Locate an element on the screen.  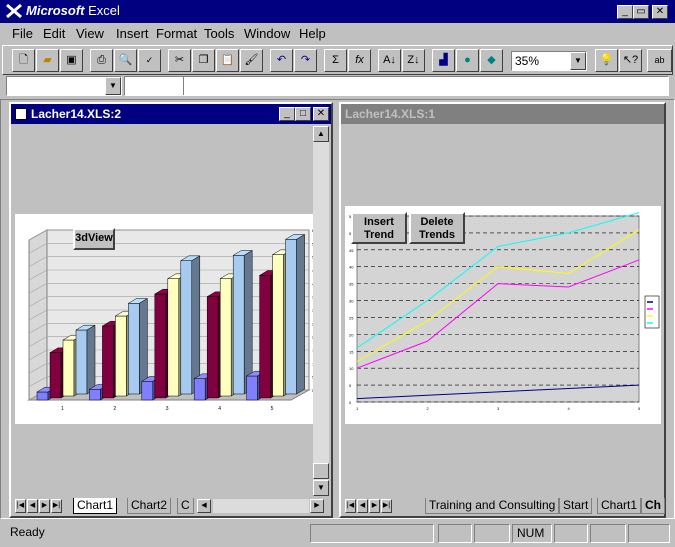
paintbrush-icon: 🖌 is located at coordinates (251, 60).